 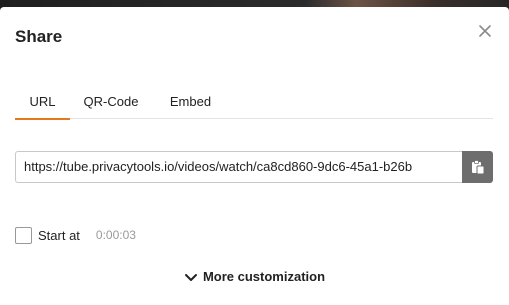 I want to click on more-customization-label: More customization, so click(x=264, y=276).